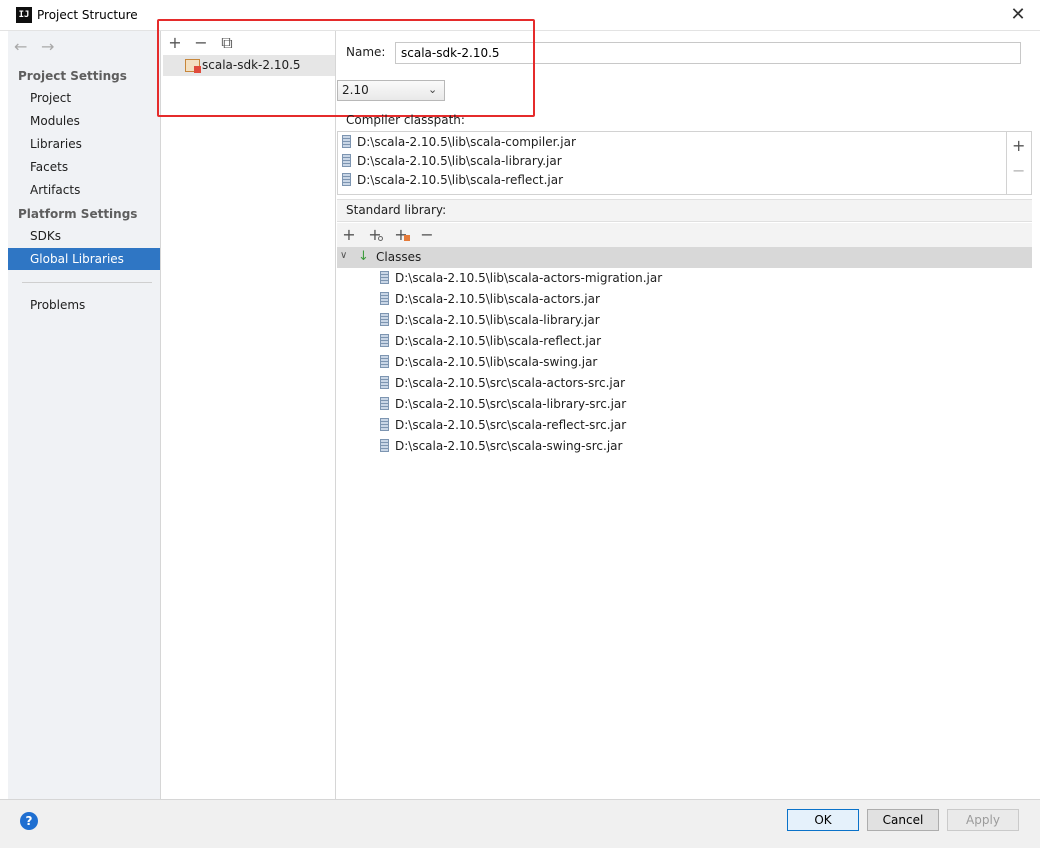 This screenshot has width=1040, height=848. What do you see at coordinates (84, 121) in the screenshot?
I see `sidebar-item-modules: Modules` at bounding box center [84, 121].